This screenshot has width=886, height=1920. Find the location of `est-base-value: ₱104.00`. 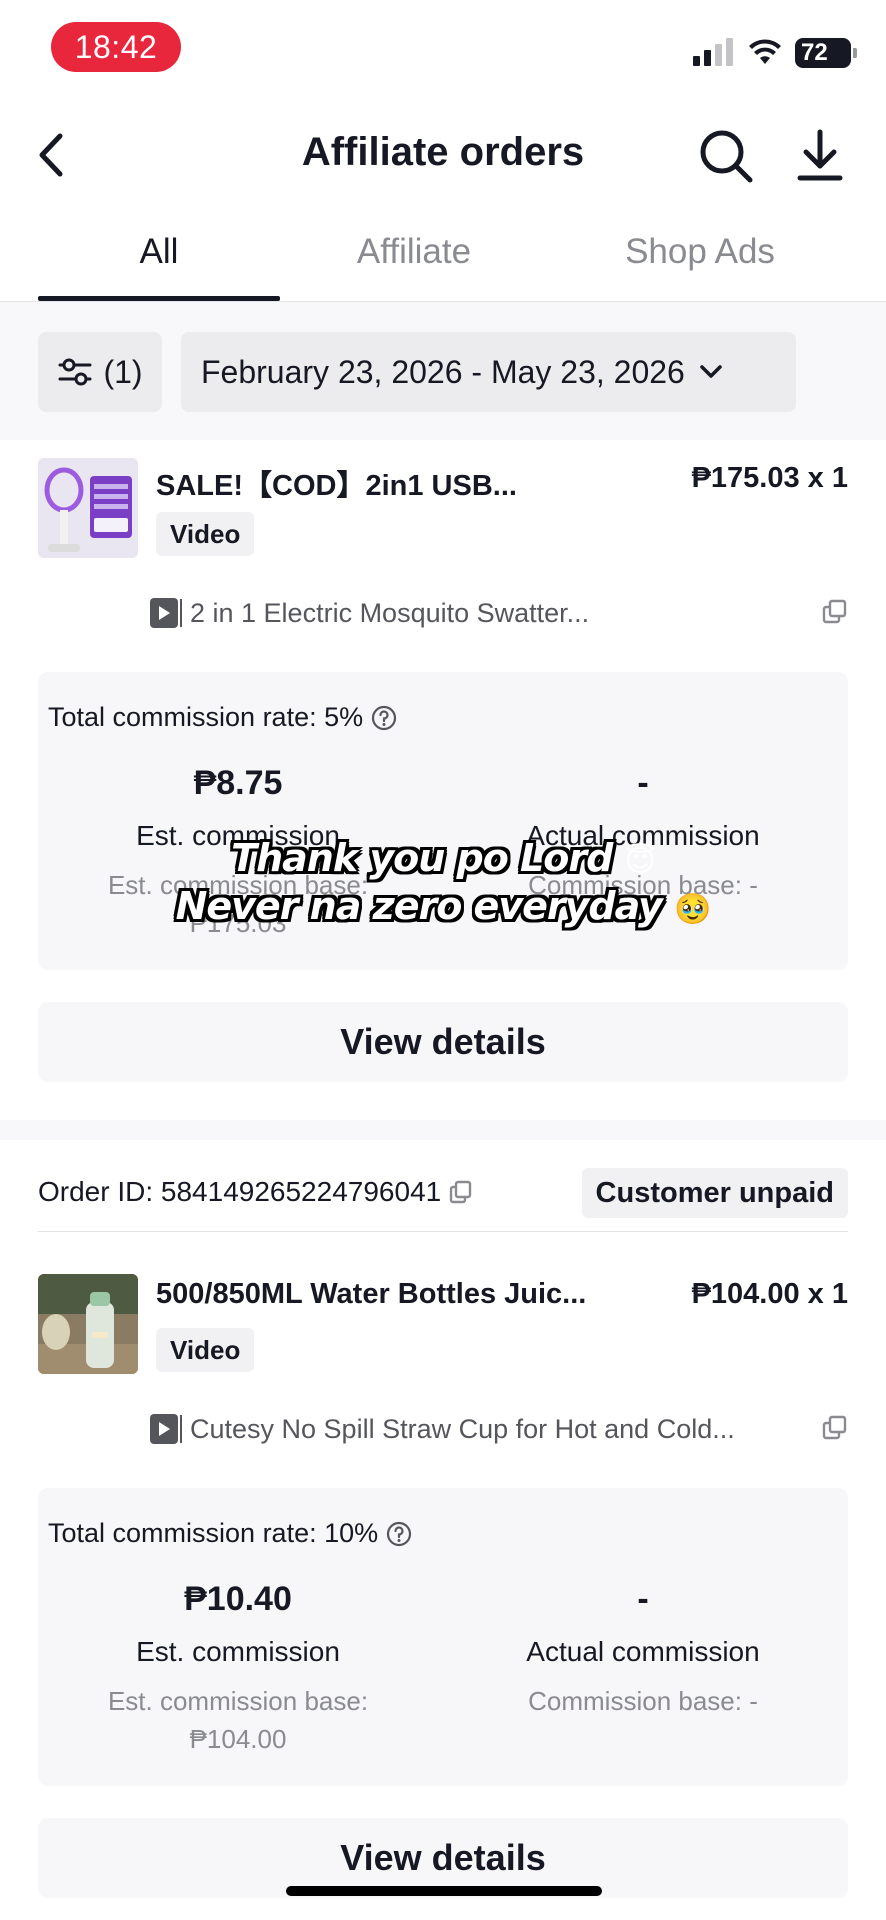

est-base-value: ₱104.00 is located at coordinates (238, 1739).